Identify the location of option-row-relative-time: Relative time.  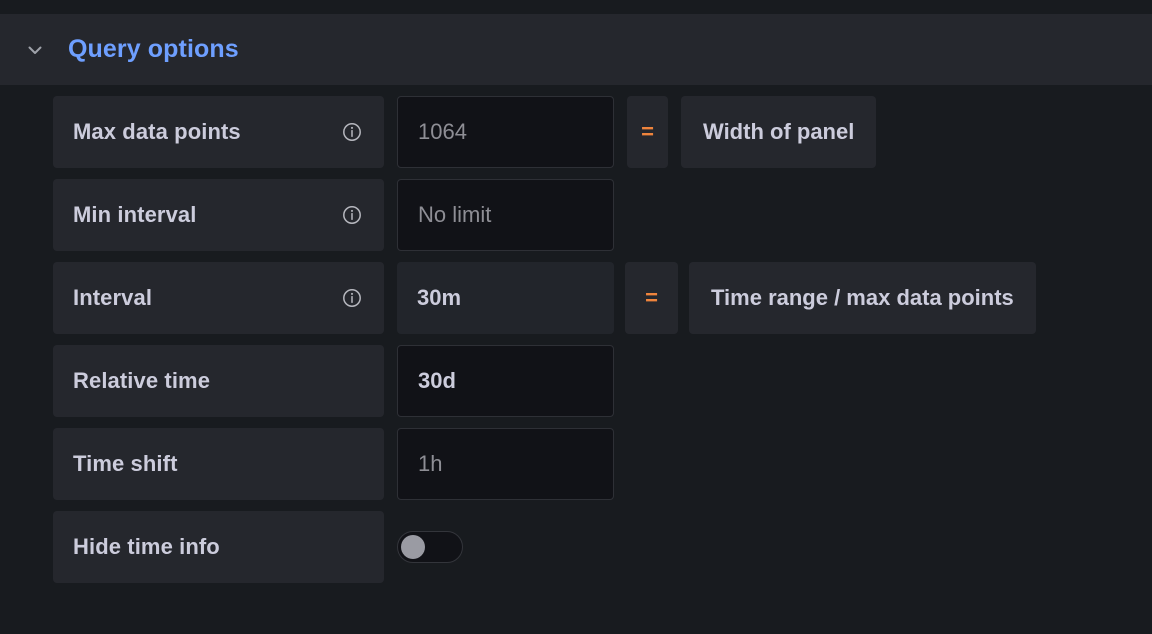
(583, 381).